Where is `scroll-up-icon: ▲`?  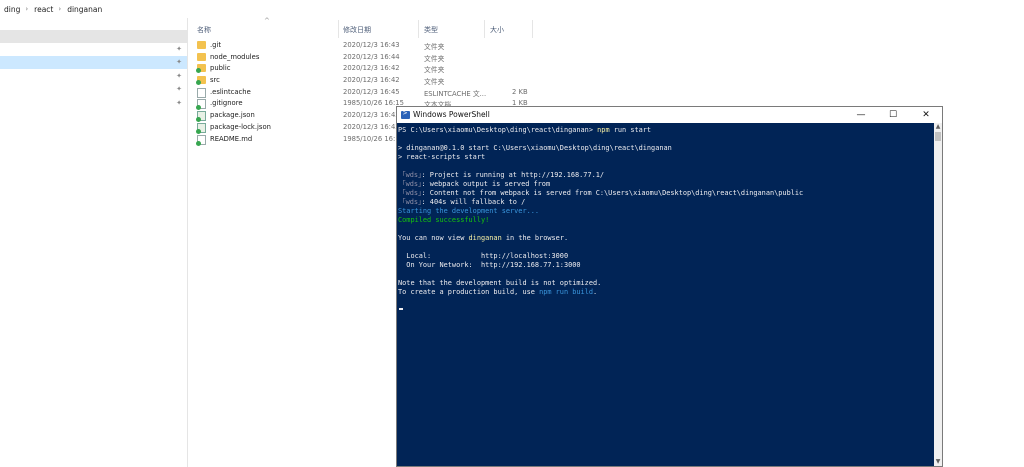 scroll-up-icon: ▲ is located at coordinates (938, 127).